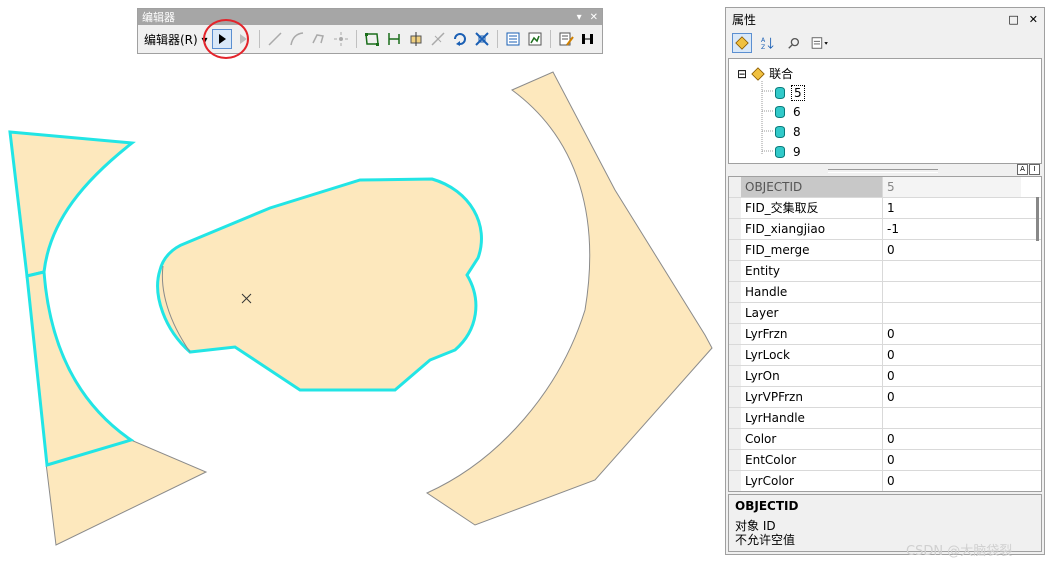 The height and width of the screenshot is (567, 1057). What do you see at coordinates (742, 43) in the screenshot?
I see `show-layers-button` at bounding box center [742, 43].